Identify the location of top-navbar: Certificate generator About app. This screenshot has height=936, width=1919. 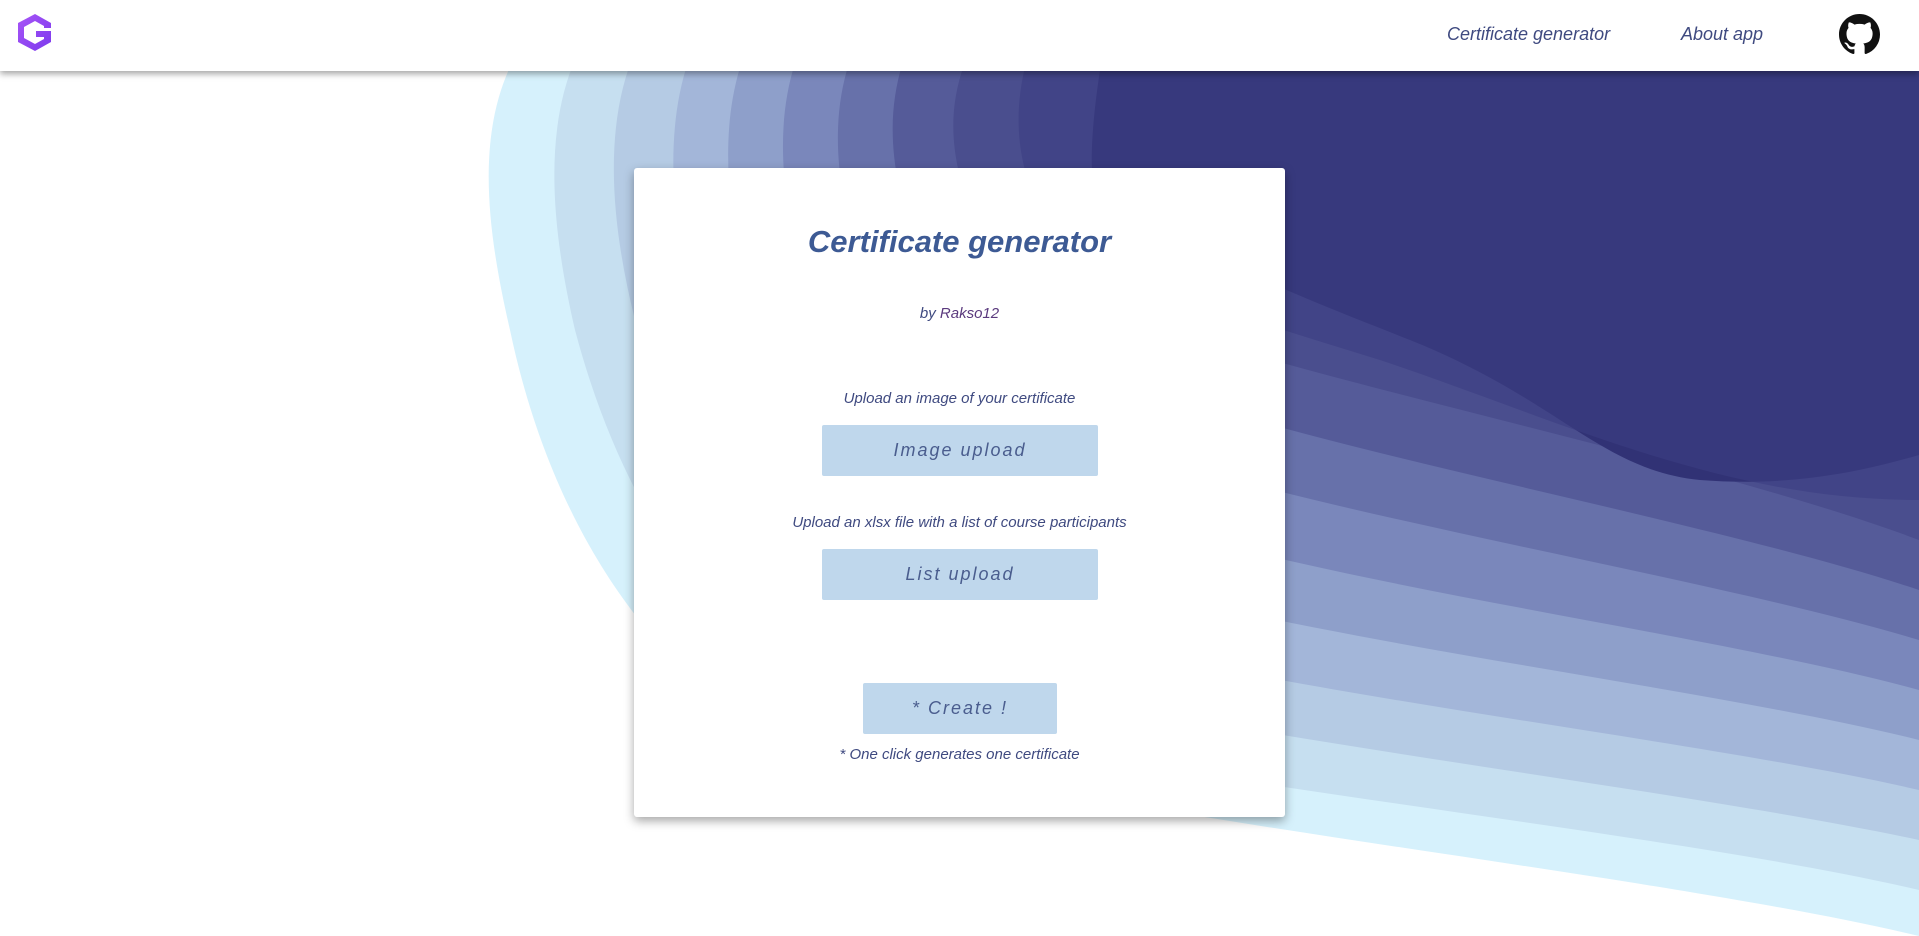
(959, 35).